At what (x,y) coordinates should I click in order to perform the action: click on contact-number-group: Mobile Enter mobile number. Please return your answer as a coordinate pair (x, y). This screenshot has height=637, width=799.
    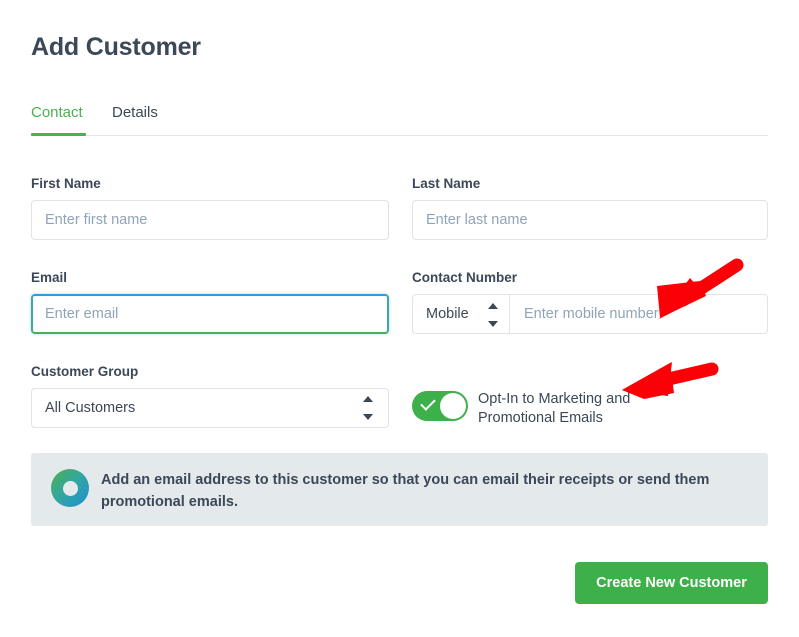
    Looking at the image, I should click on (590, 314).